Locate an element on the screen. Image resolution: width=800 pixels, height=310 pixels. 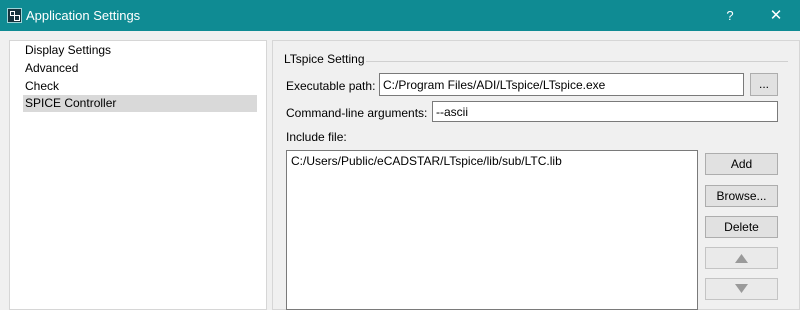
help-button: ? is located at coordinates (730, 15).